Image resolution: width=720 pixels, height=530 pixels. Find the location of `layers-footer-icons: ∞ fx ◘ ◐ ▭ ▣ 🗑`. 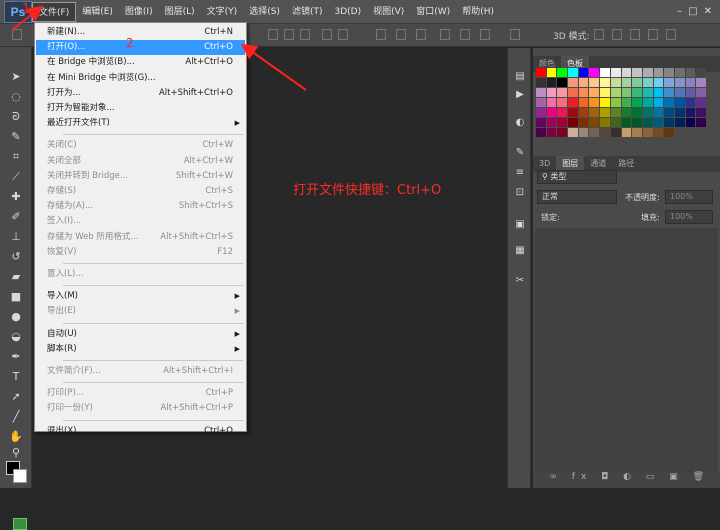

layers-footer-icons: ∞ fx ◘ ◐ ▭ ▣ 🗑 is located at coordinates (626, 480).